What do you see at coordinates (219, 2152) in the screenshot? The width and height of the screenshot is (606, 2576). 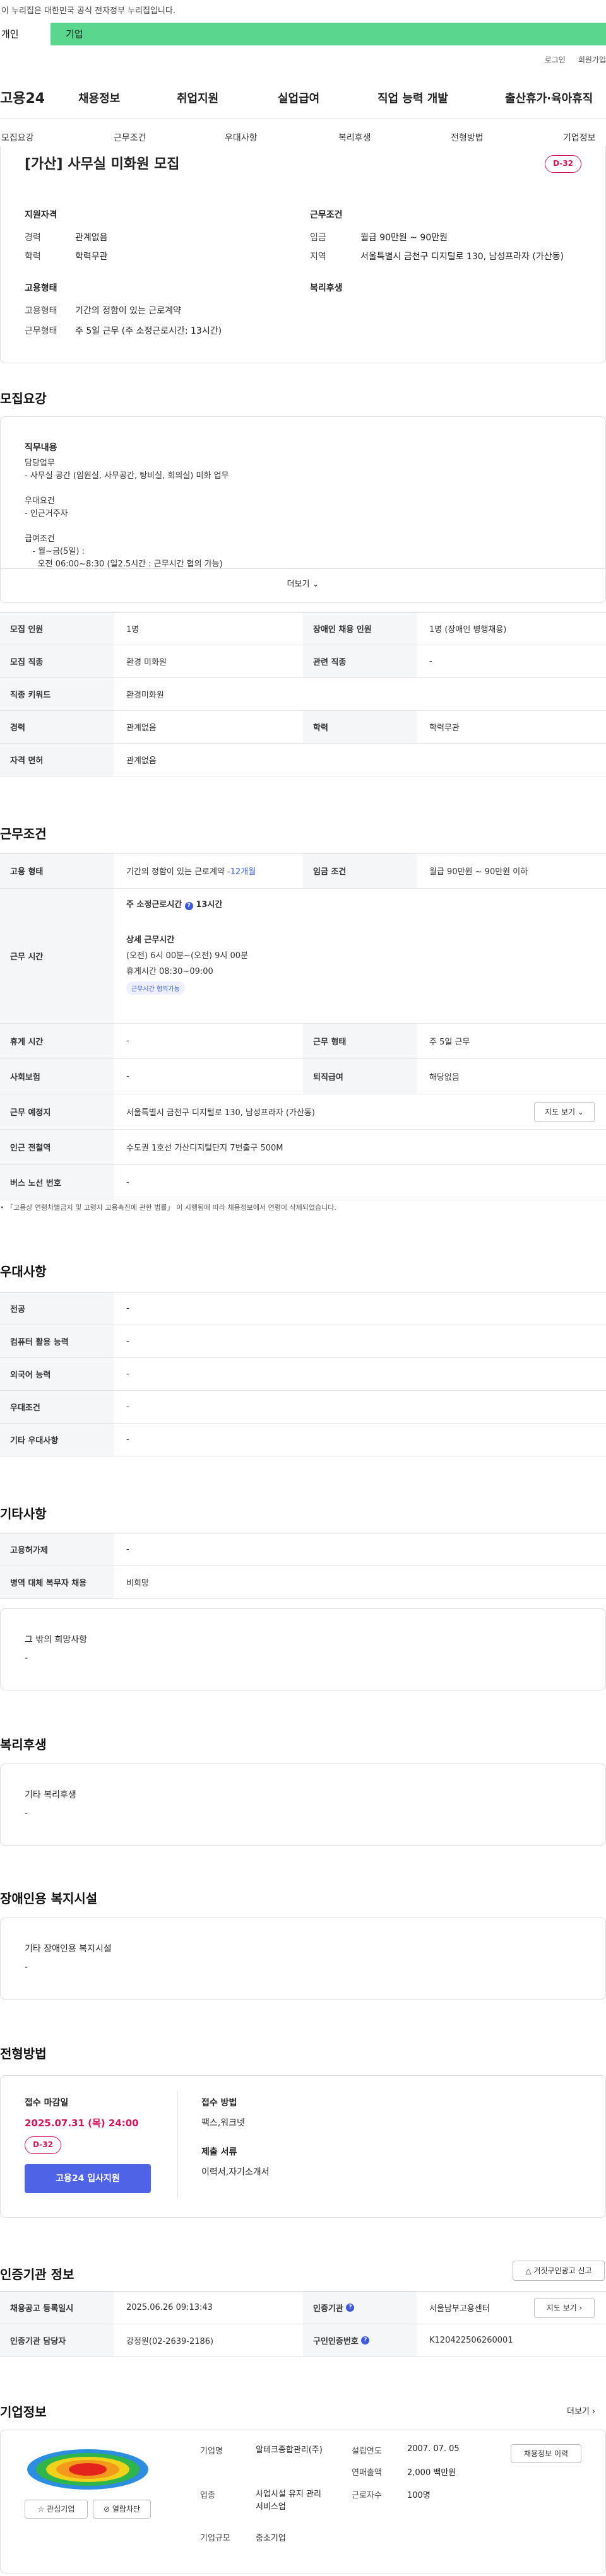 I see `docs-title: 제출 서류` at bounding box center [219, 2152].